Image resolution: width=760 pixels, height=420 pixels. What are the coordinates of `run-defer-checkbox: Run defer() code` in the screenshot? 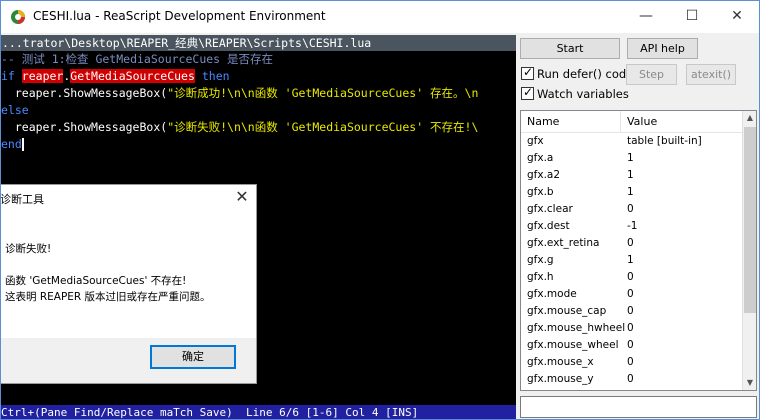 It's located at (577, 73).